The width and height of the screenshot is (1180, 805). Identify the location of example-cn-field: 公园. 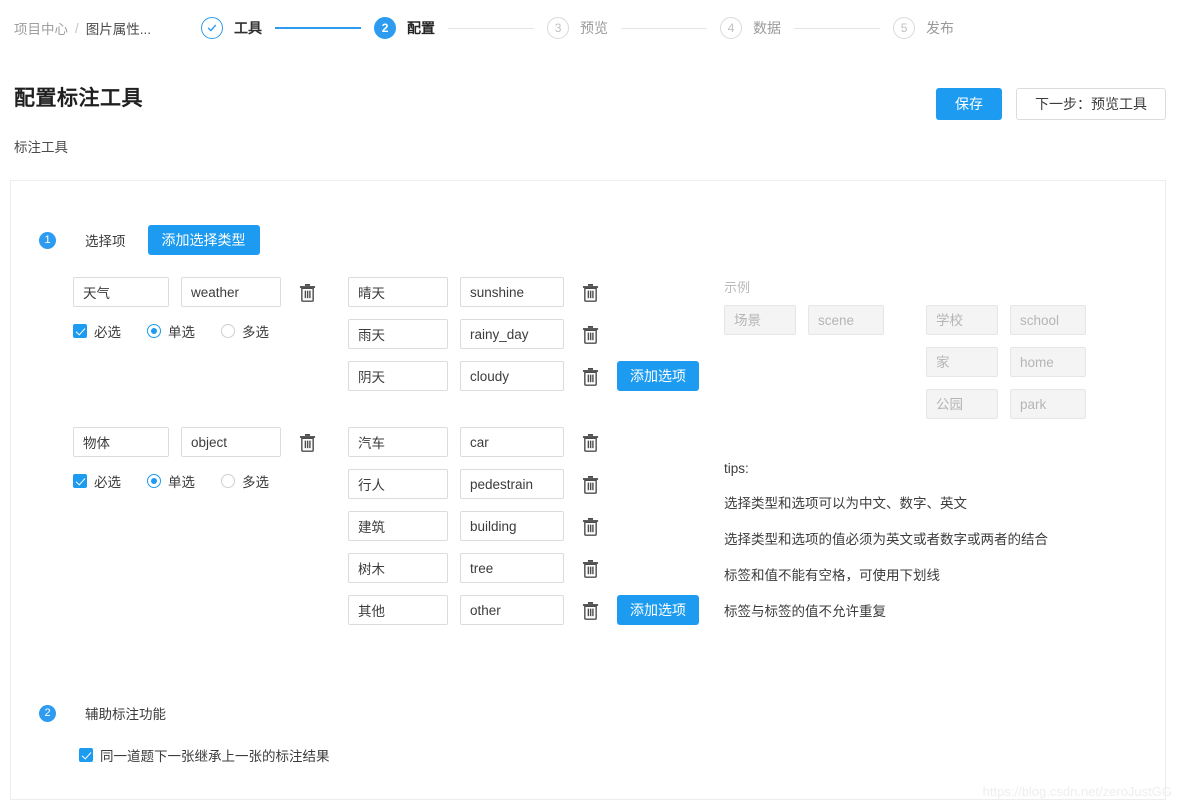
(962, 404).